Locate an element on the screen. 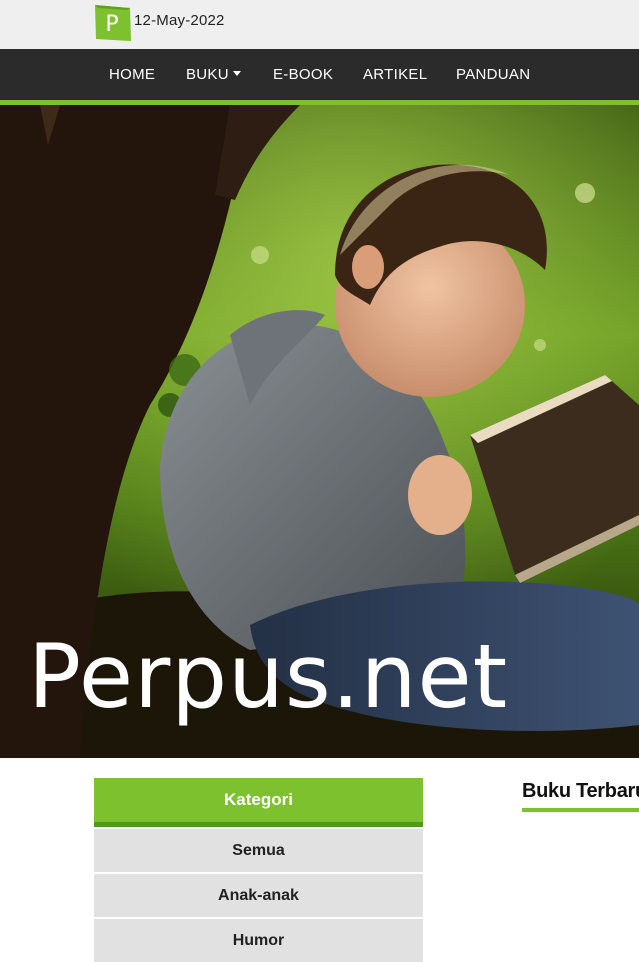 The width and height of the screenshot is (639, 962). svg-text: P is located at coordinates (111, 24).